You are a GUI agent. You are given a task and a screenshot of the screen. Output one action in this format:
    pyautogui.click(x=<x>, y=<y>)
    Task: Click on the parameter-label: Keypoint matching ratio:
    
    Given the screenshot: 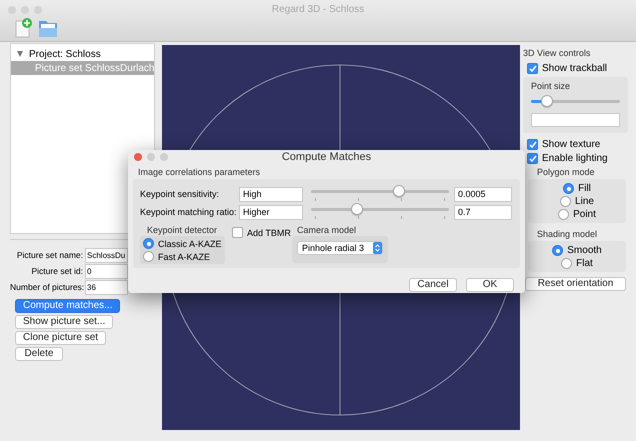 What is the action you would take?
    pyautogui.click(x=189, y=212)
    